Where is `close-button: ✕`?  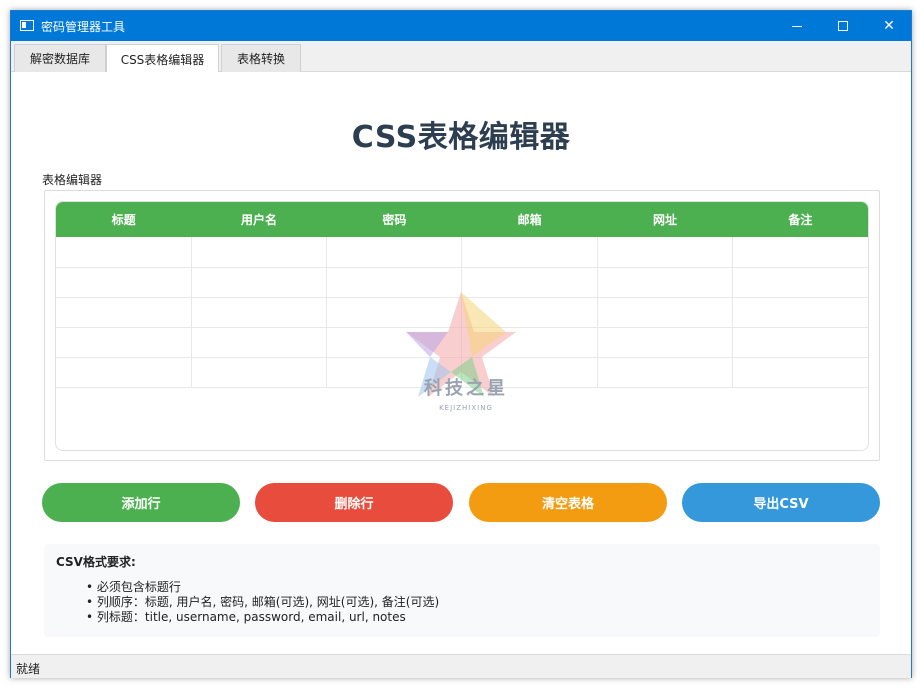
close-button: ✕ is located at coordinates (889, 26).